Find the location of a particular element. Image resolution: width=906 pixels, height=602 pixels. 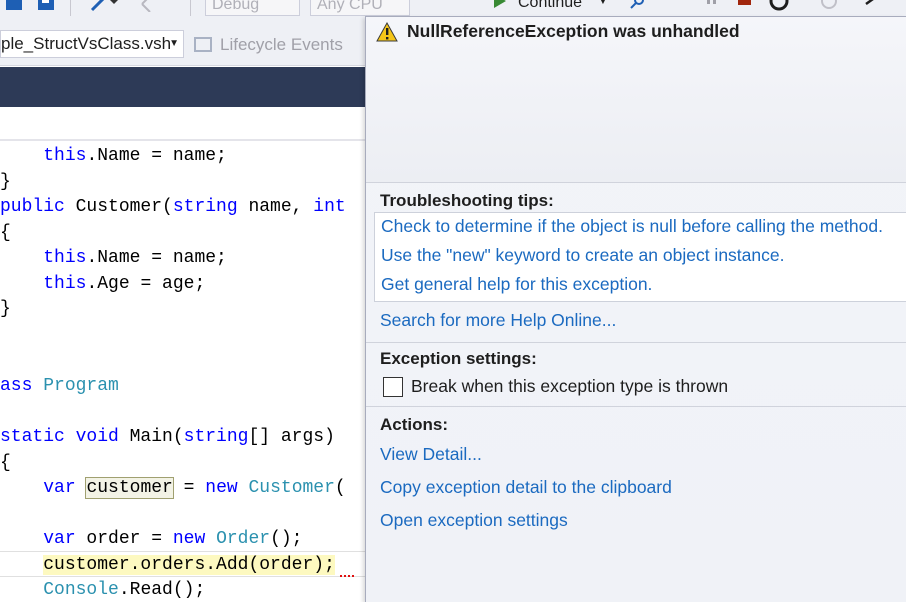

continue-label: Continue is located at coordinates (550, 6).